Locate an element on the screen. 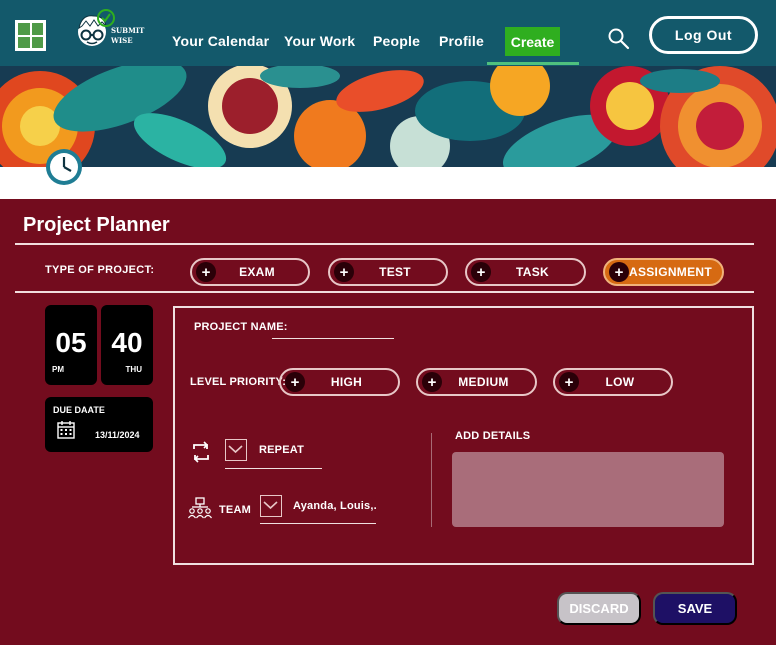  logout-button: Log Out is located at coordinates (703, 35).